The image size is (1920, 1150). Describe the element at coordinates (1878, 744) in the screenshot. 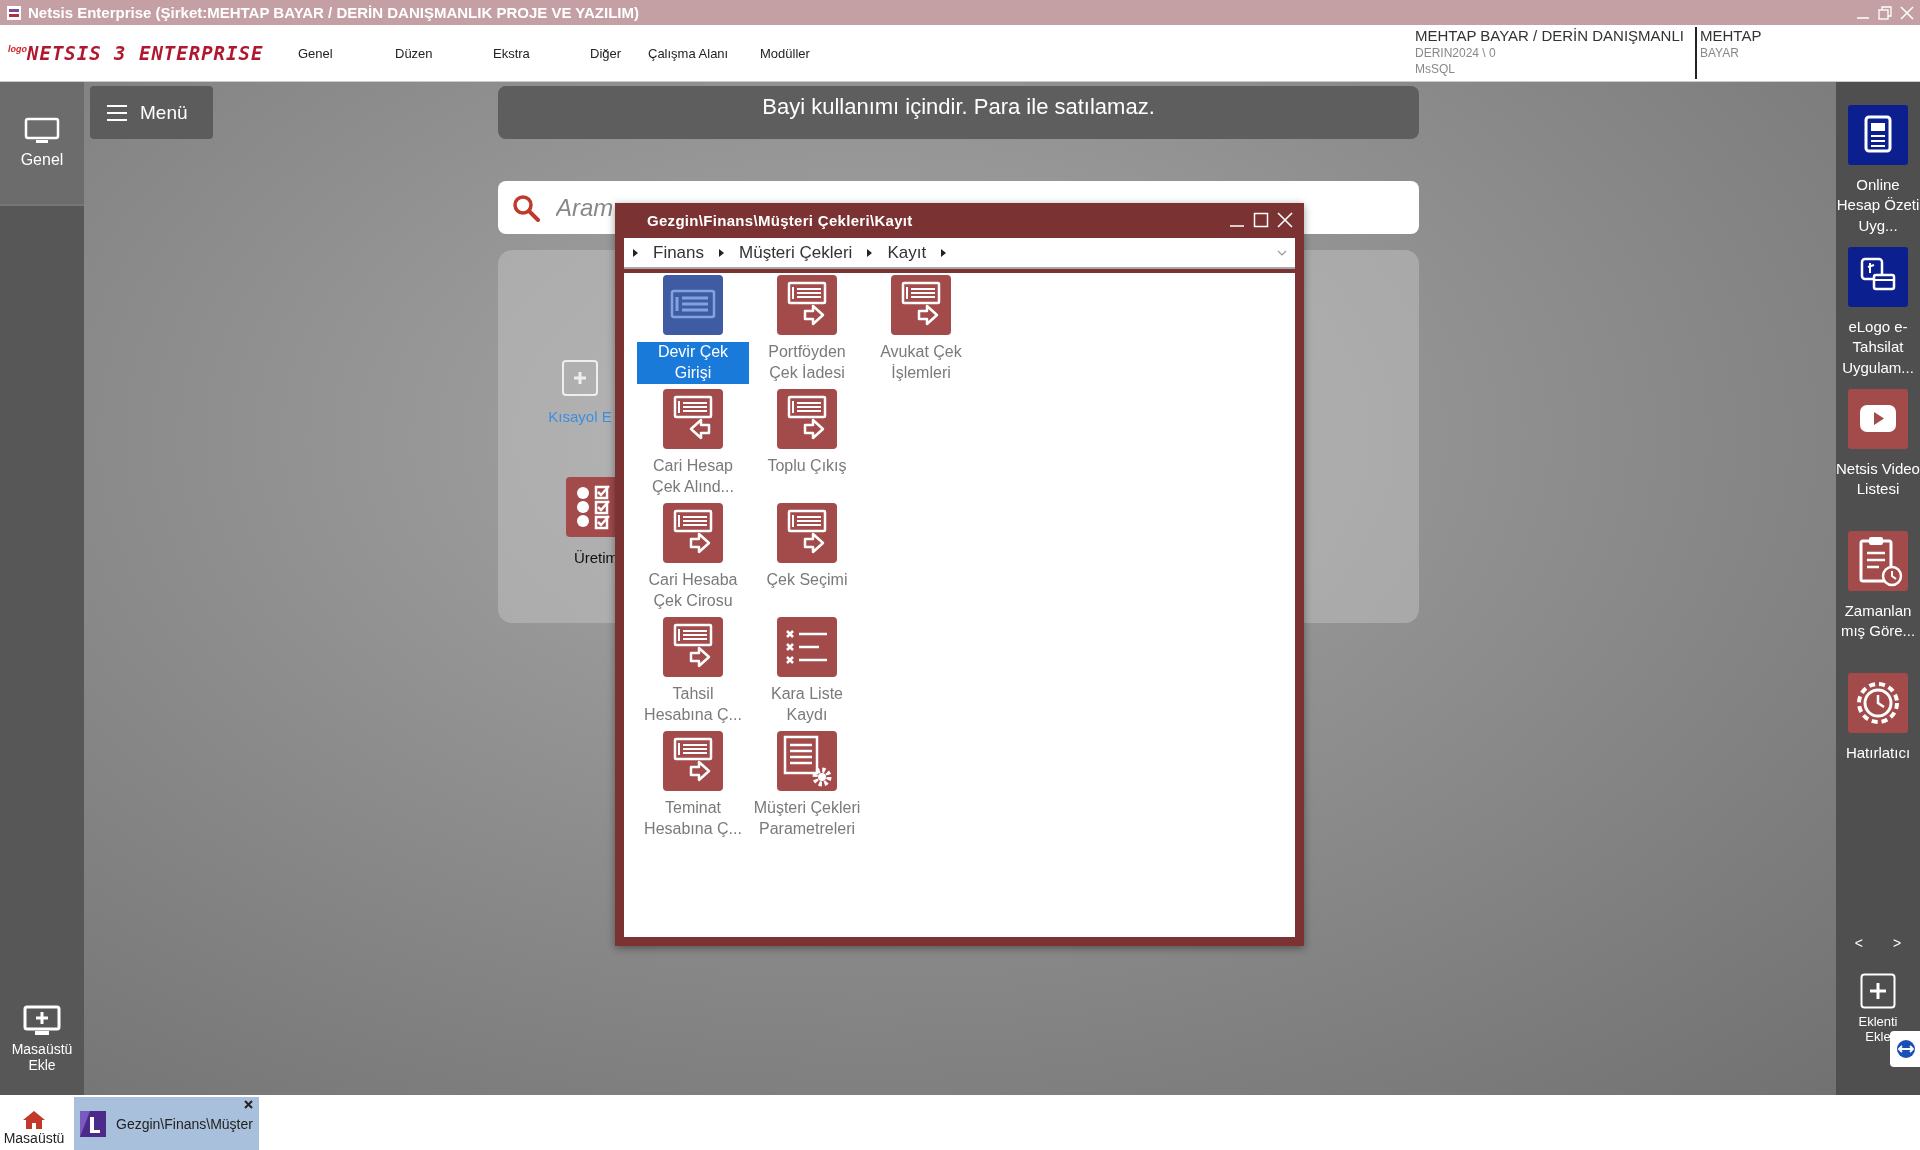

I see `sidebar-app: Hatırlatıcı` at that location.